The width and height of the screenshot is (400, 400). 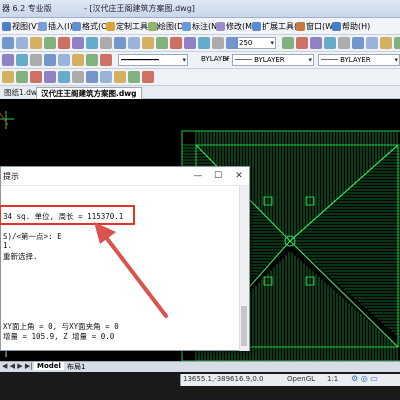 What do you see at coordinates (131, 270) in the screenshot?
I see `annotation-arrow` at bounding box center [131, 270].